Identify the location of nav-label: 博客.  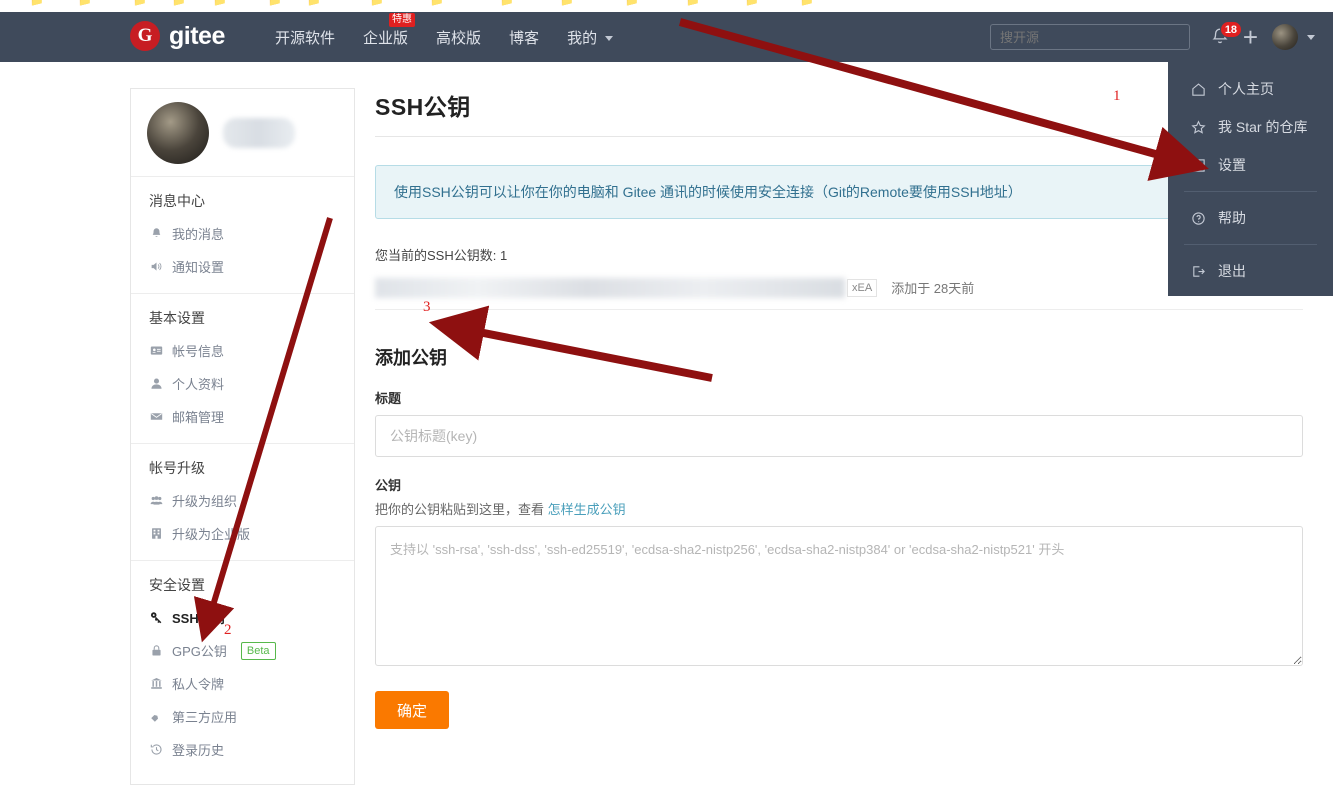
(524, 38).